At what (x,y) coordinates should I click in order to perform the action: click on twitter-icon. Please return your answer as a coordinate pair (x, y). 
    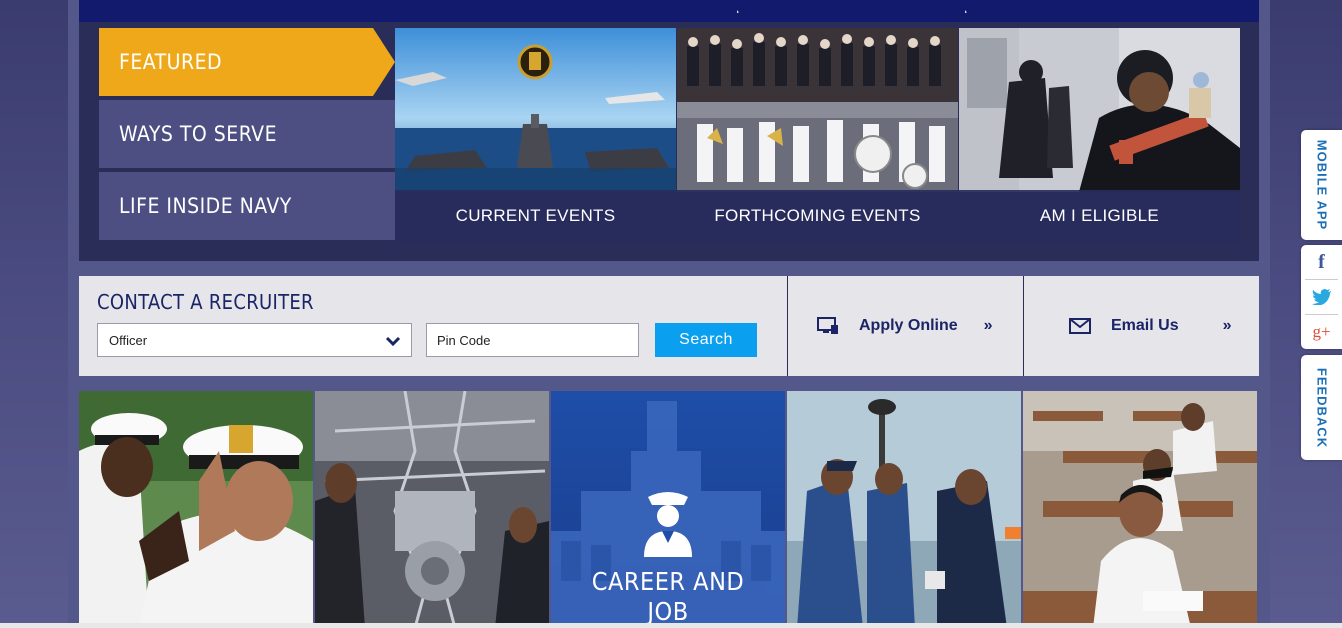
    Looking at the image, I should click on (1321, 297).